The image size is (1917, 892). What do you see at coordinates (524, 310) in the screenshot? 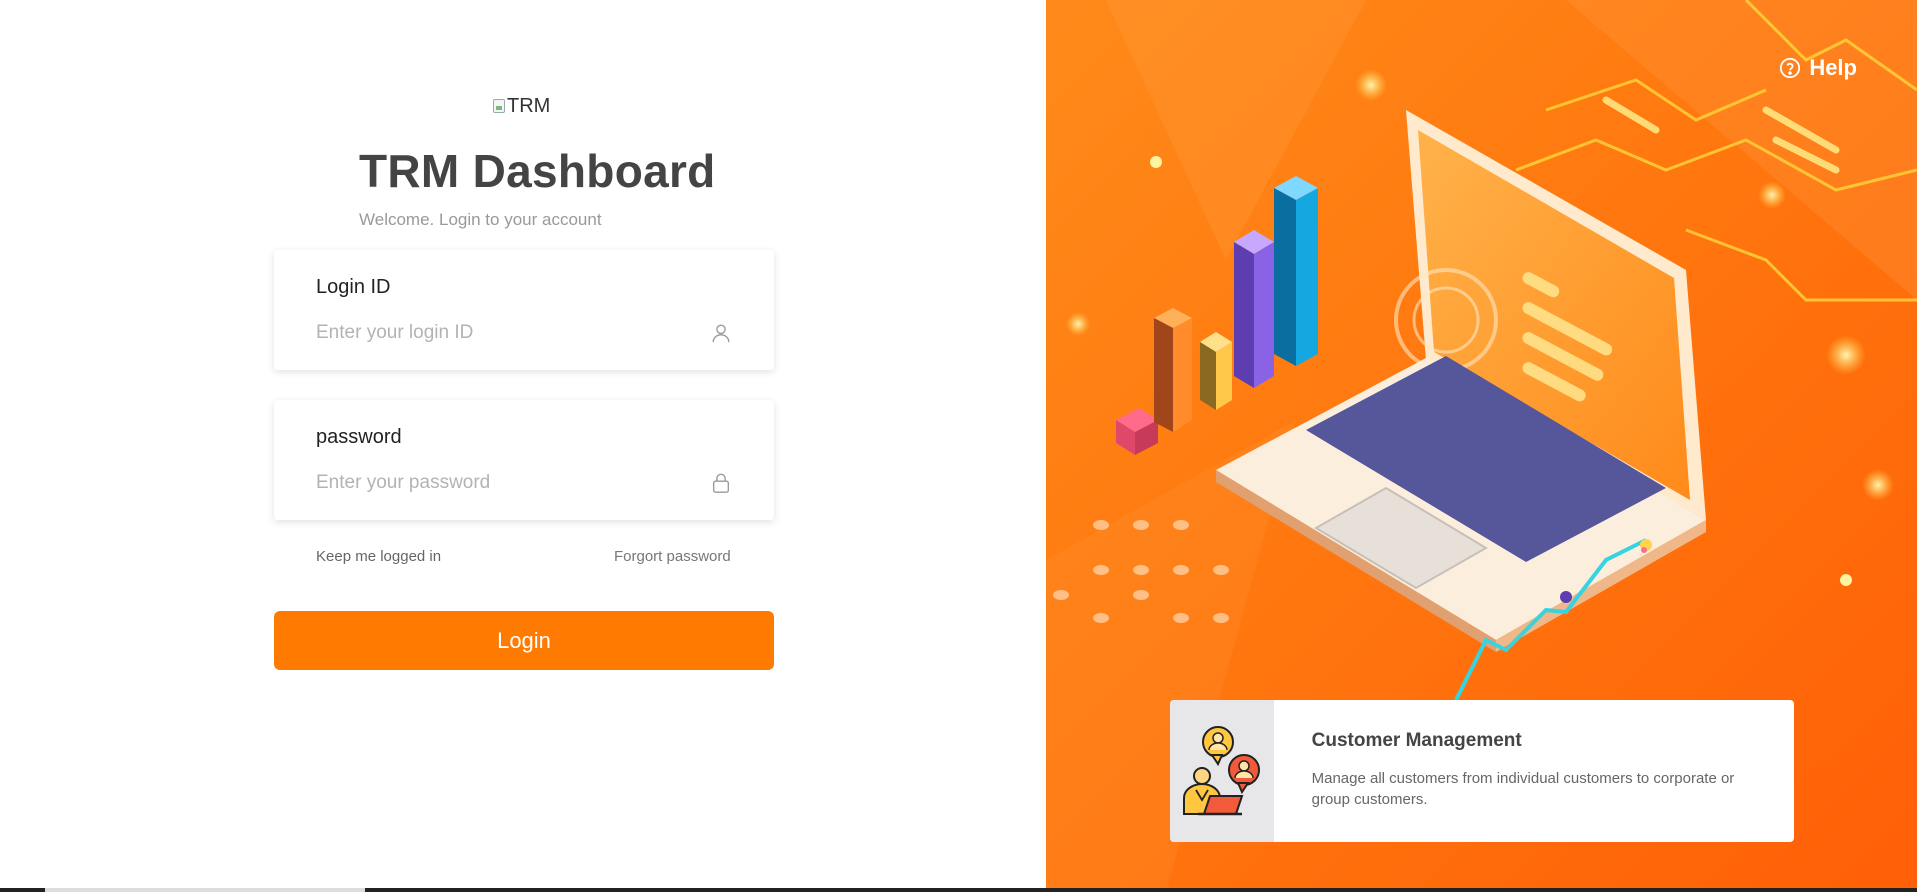
I see `login-id-card: Login ID` at bounding box center [524, 310].